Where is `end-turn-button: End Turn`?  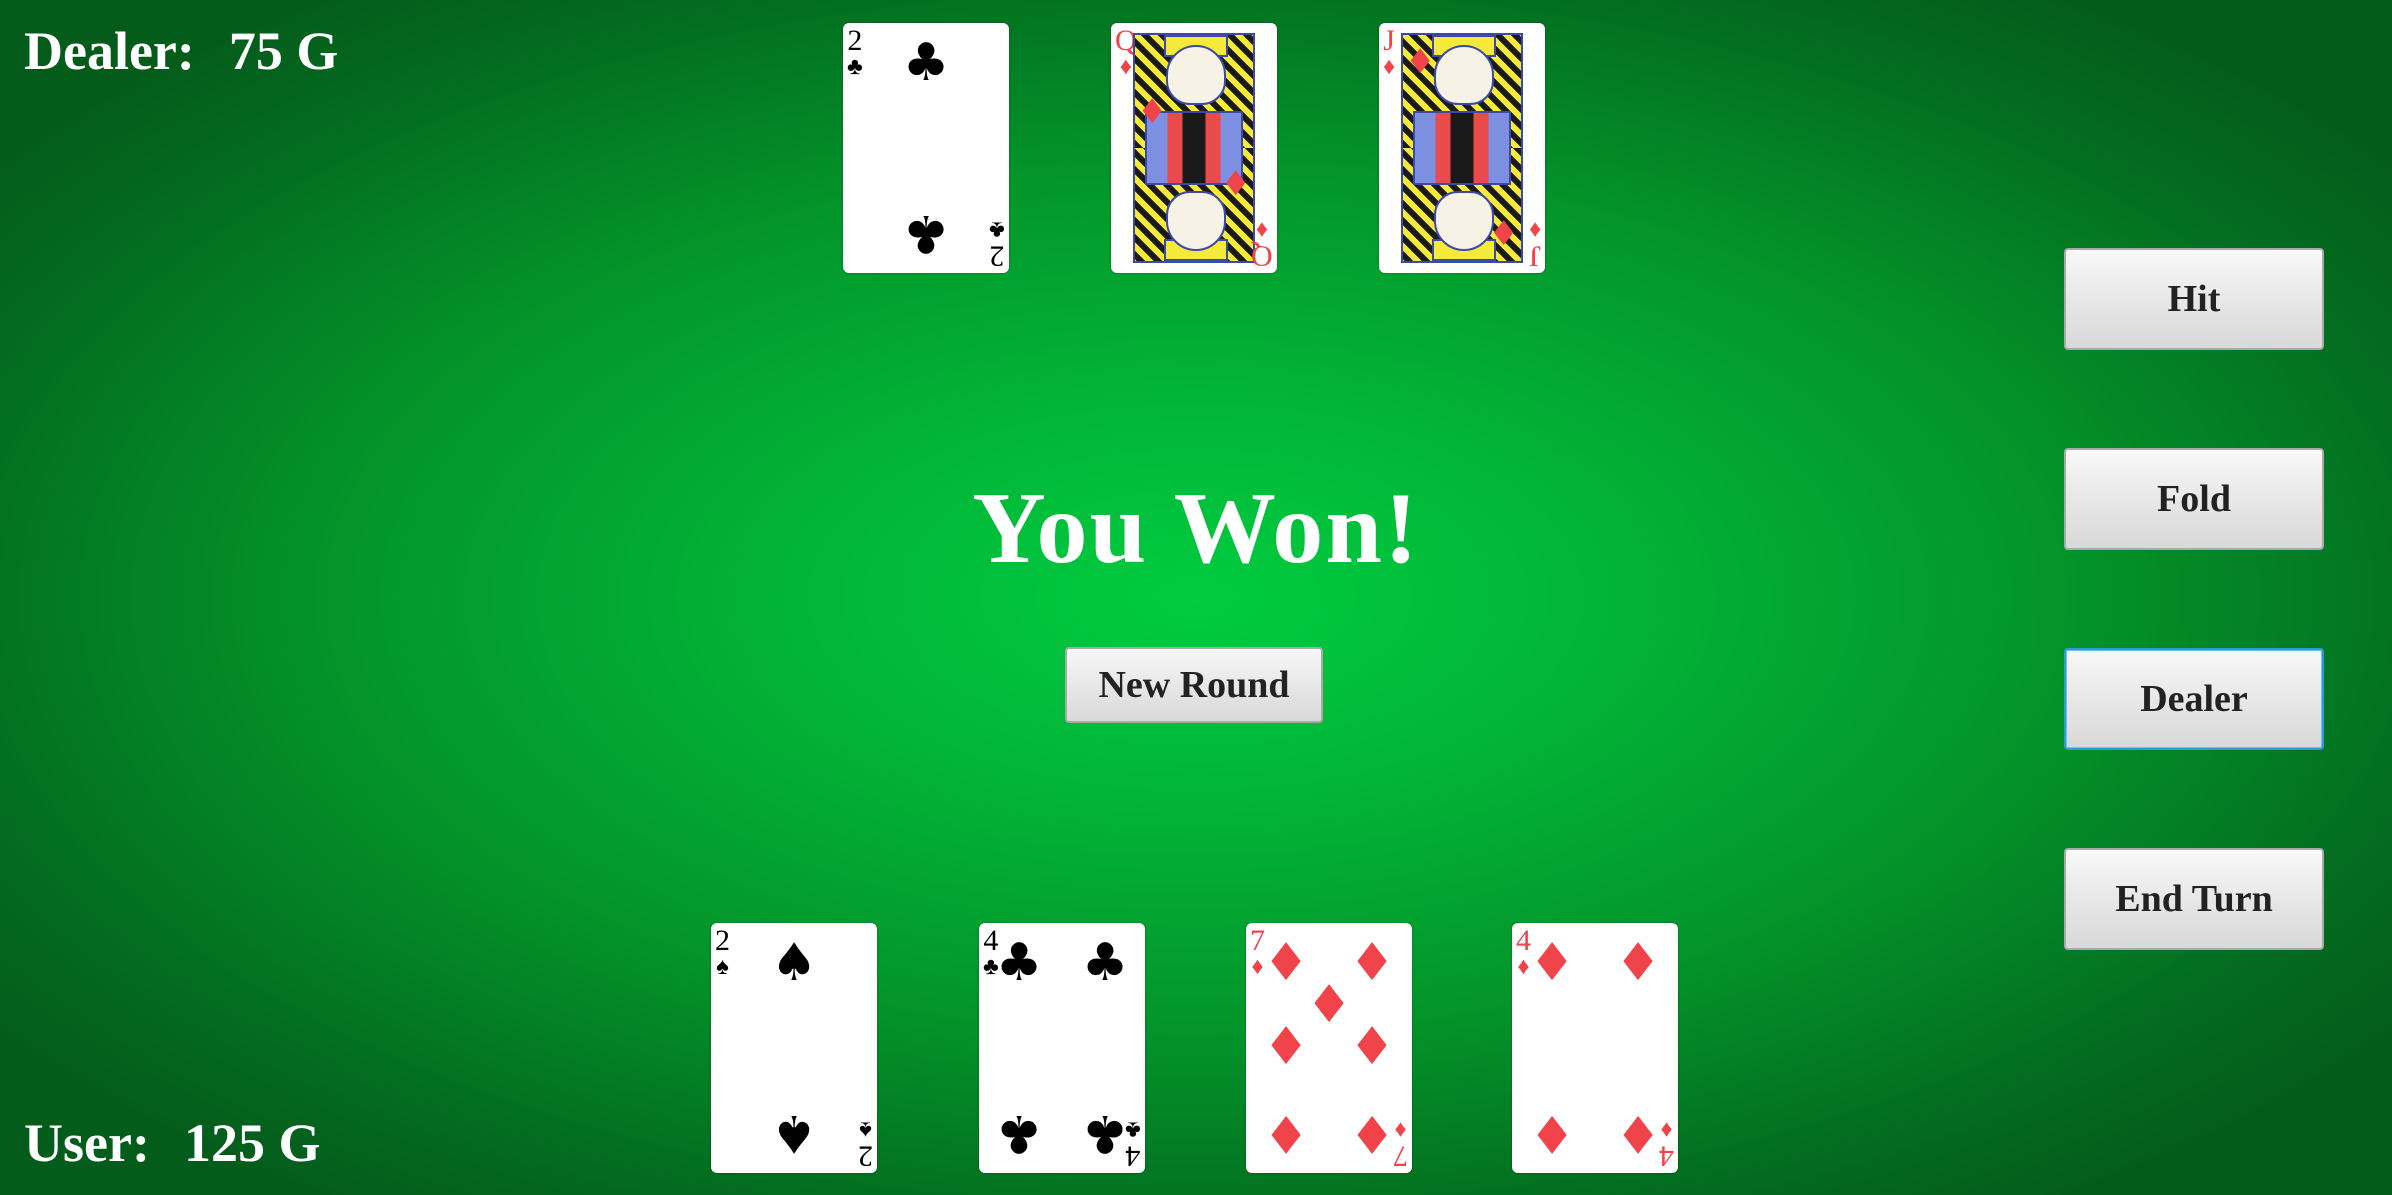 end-turn-button: End Turn is located at coordinates (2194, 899).